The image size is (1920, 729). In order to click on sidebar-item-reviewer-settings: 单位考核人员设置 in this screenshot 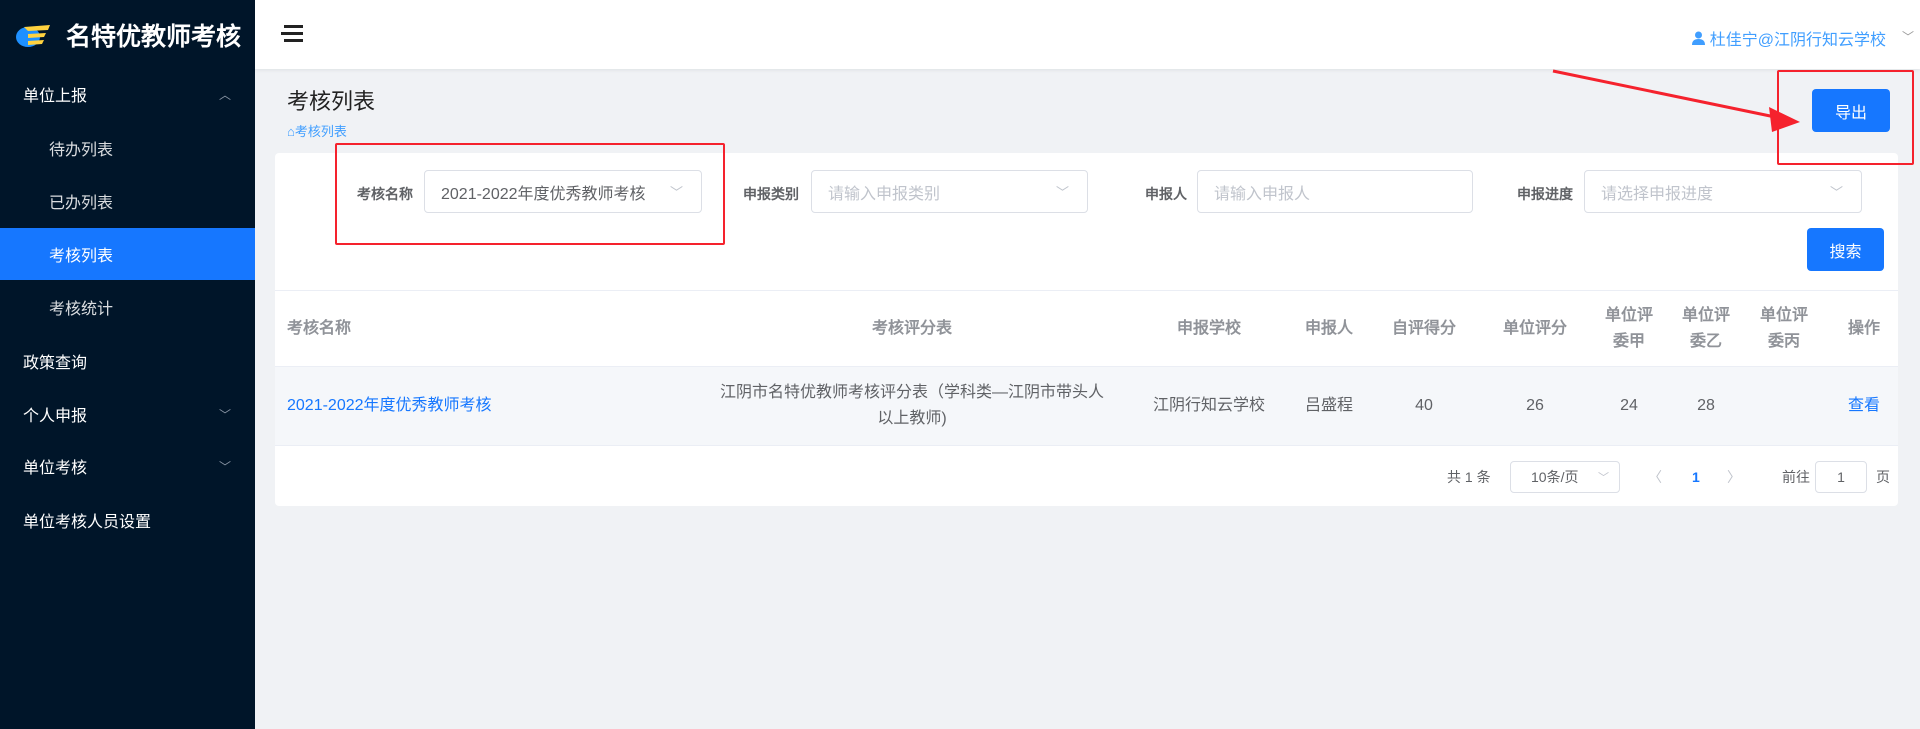, I will do `click(127, 520)`.